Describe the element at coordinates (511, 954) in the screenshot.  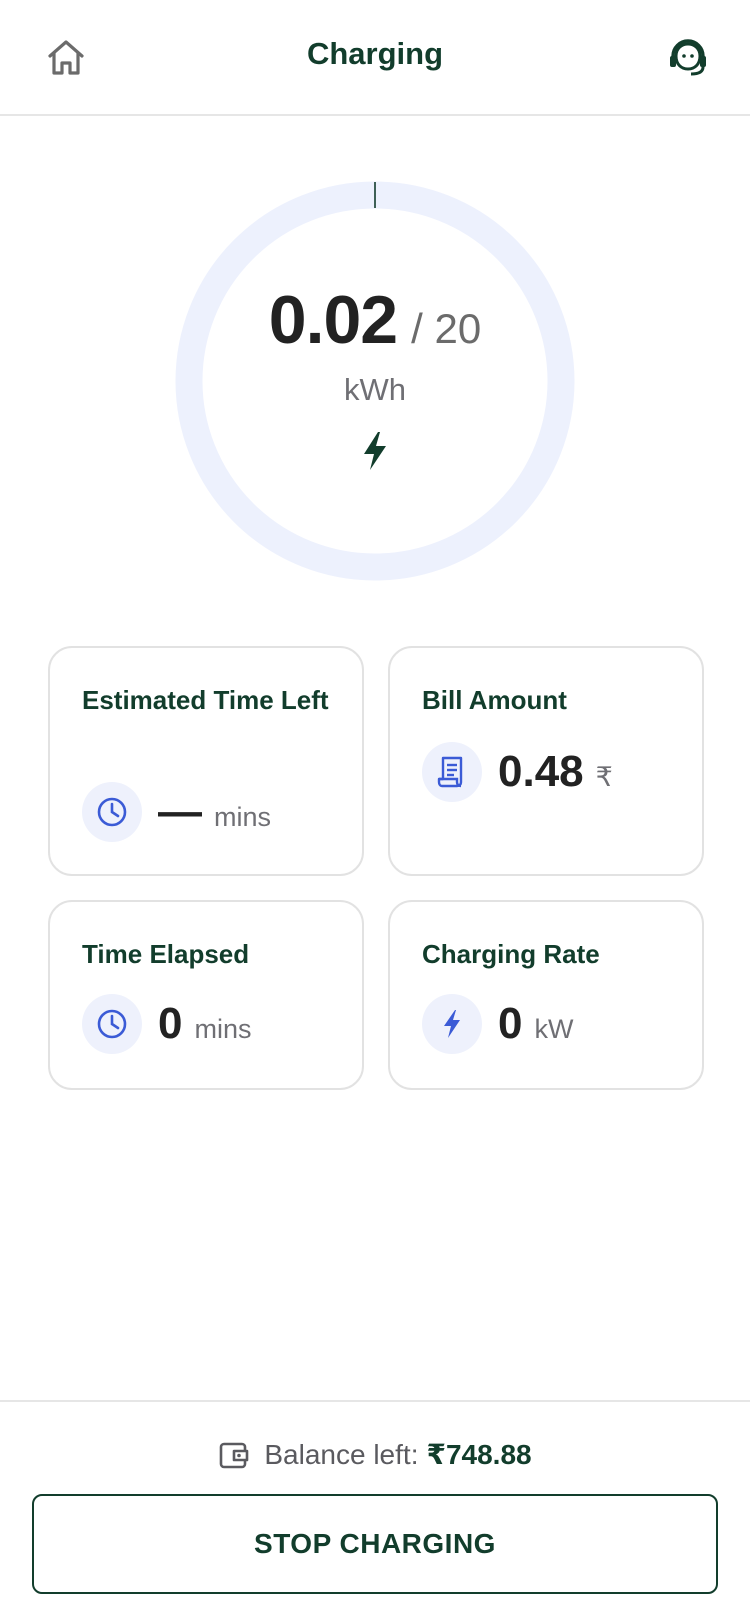
I see `charging-rate-label: Charging Rate` at that location.